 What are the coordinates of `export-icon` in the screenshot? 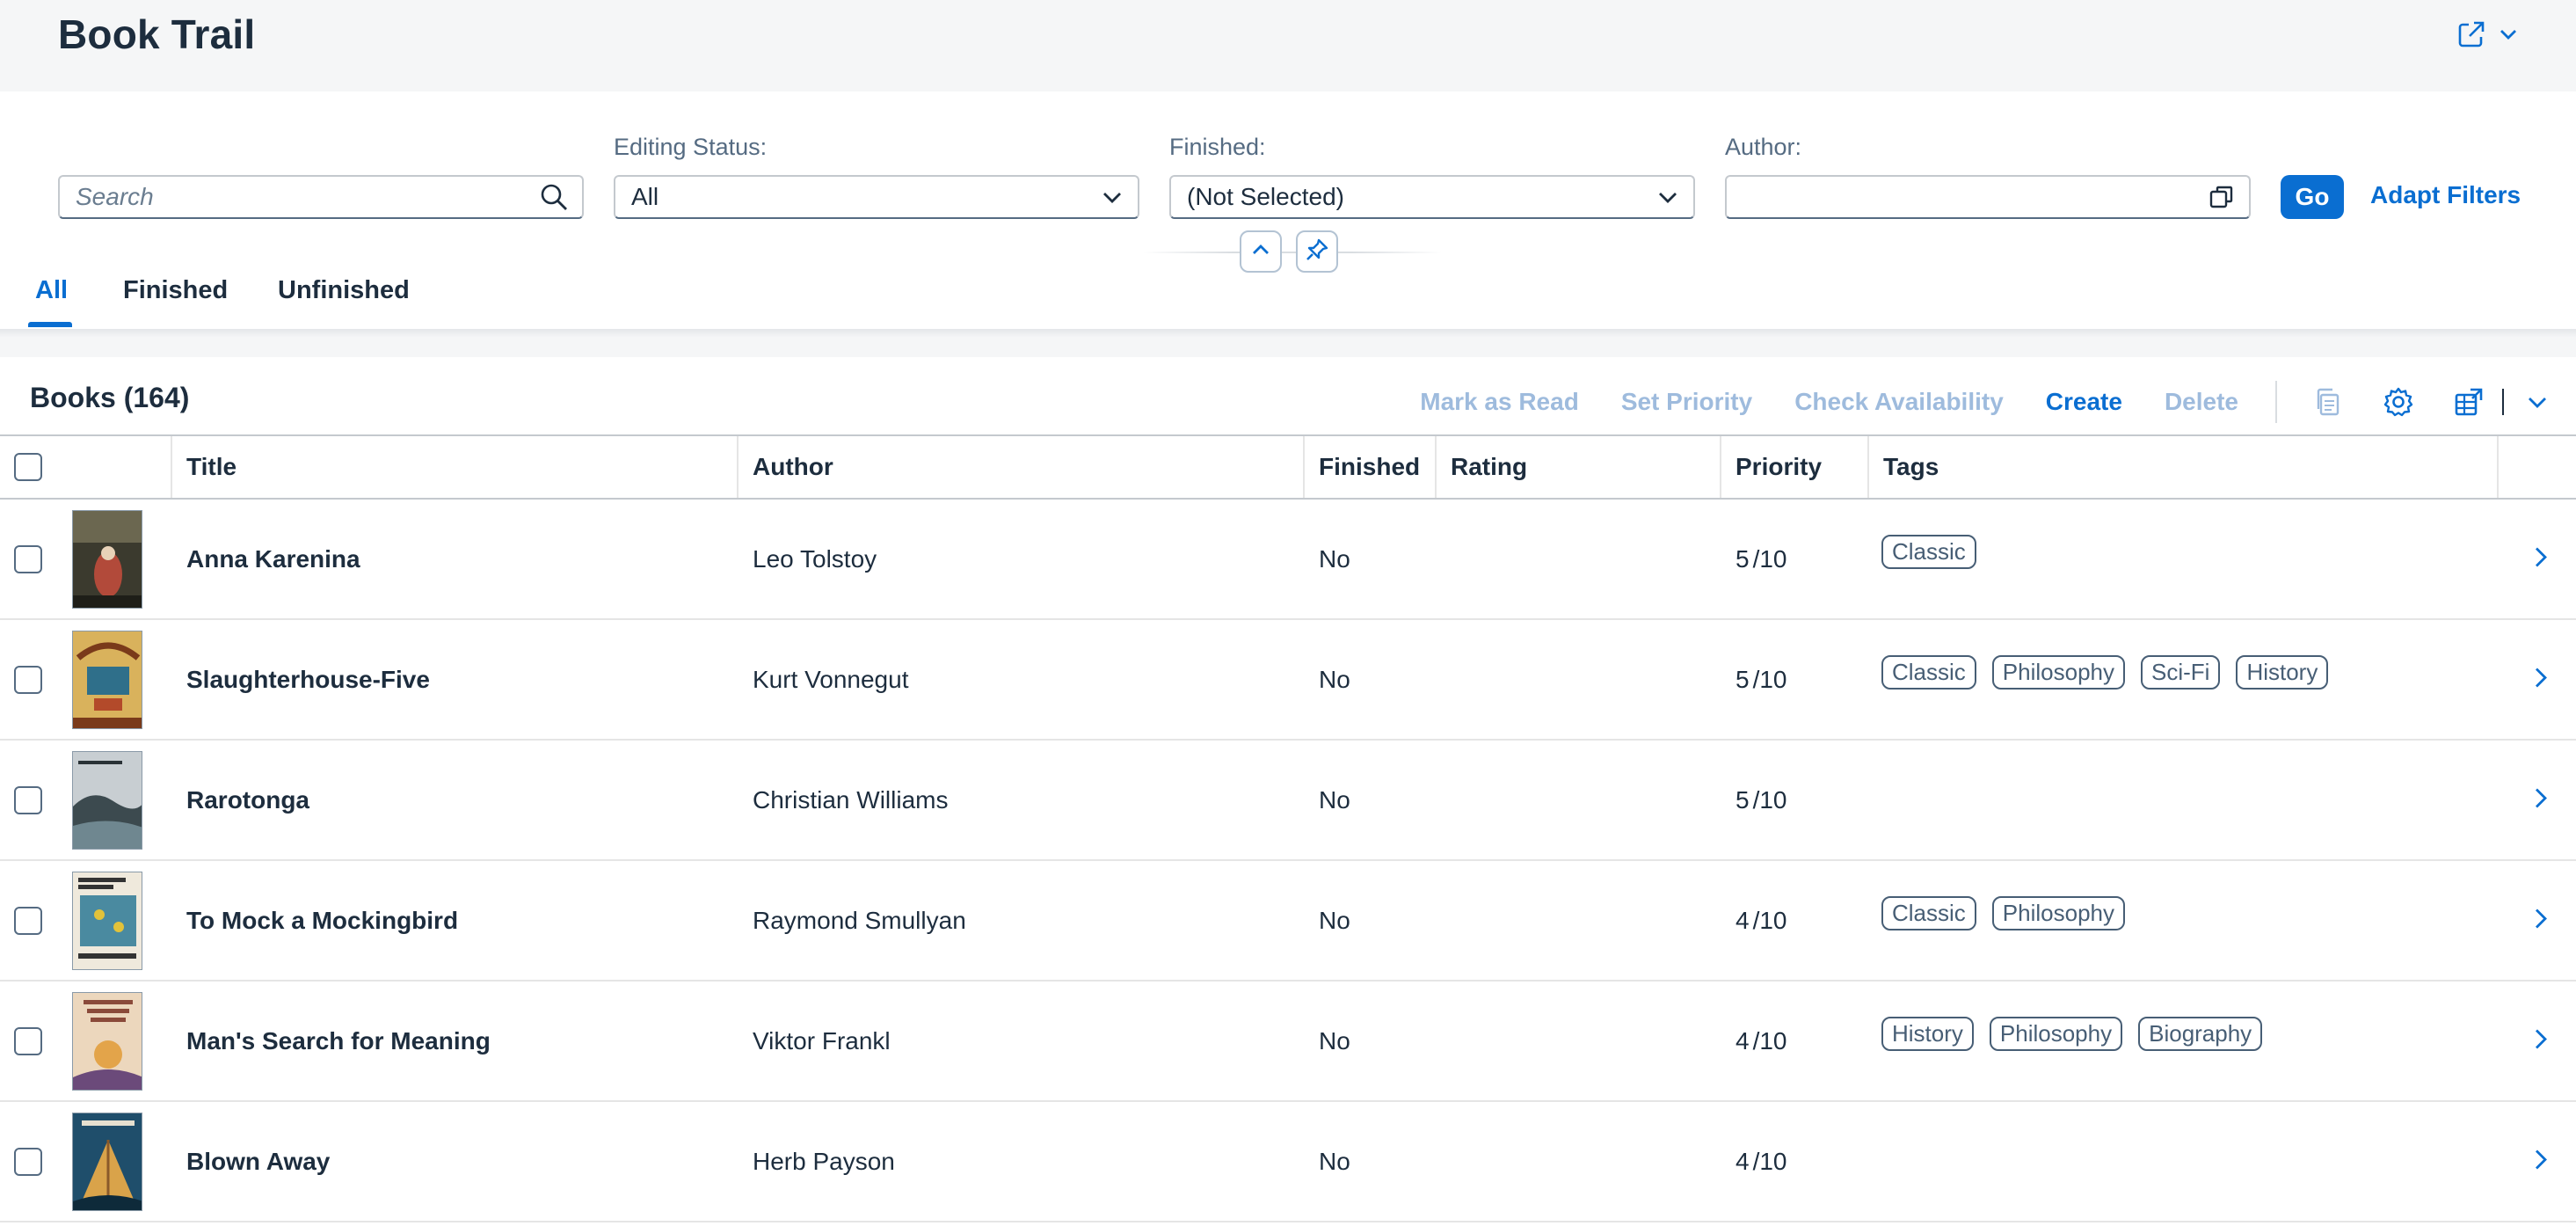 It's located at (2469, 402).